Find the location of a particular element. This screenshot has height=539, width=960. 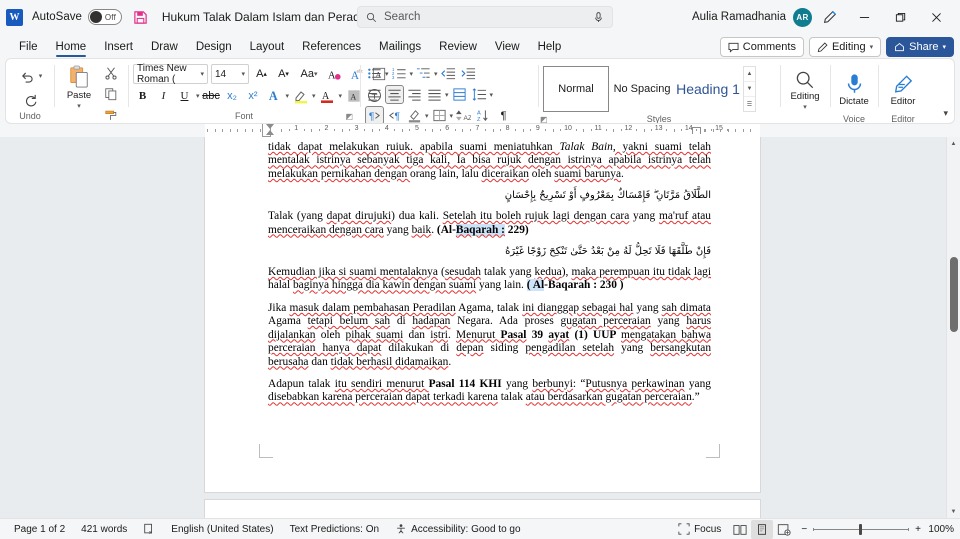

zoom-slider is located at coordinates (861, 529).